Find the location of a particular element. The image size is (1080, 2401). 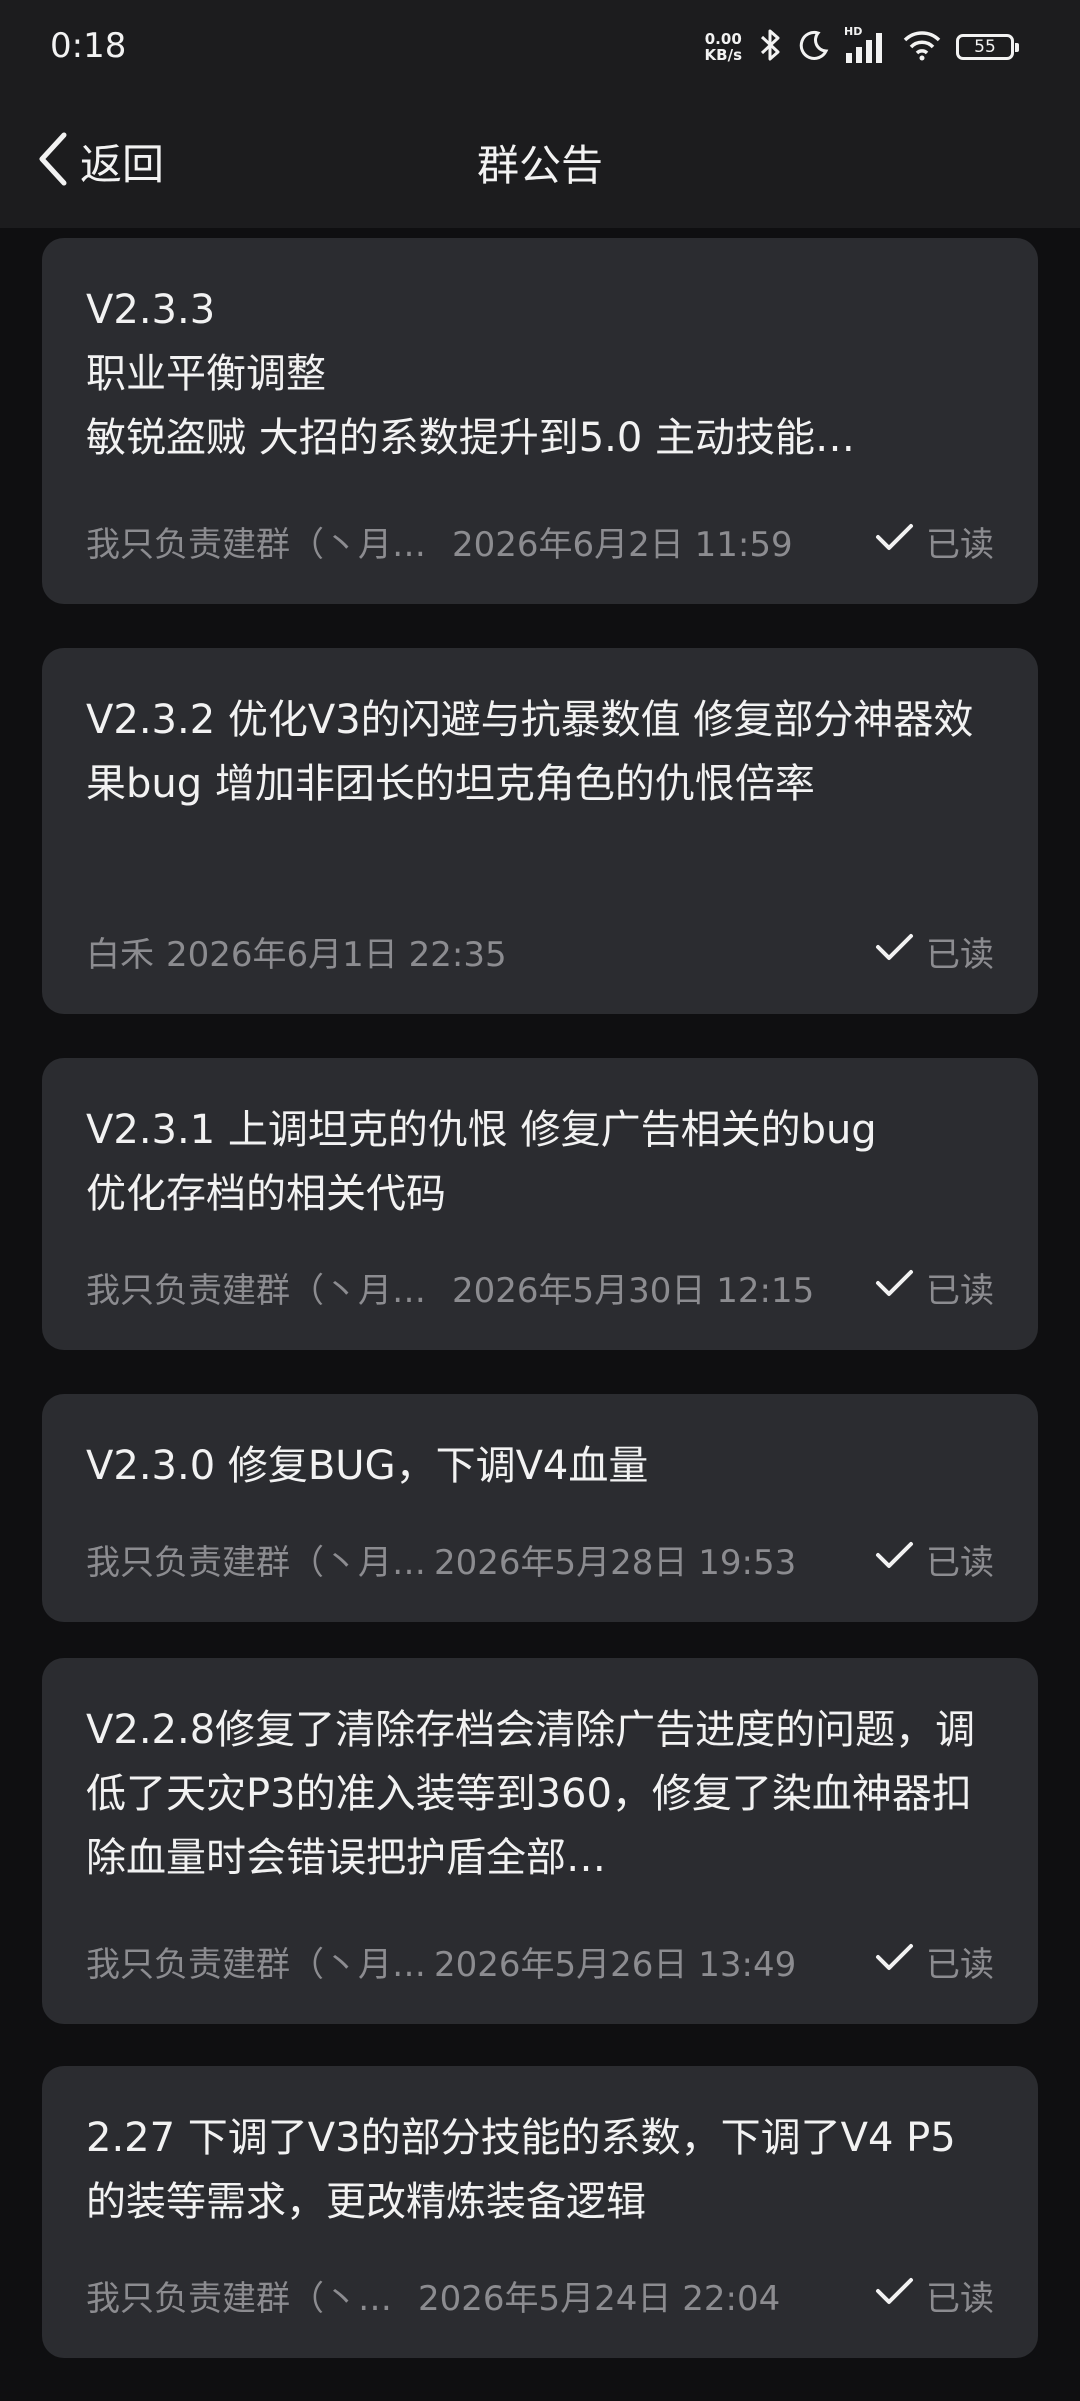

net-speed-value: 0.00 is located at coordinates (723, 39).